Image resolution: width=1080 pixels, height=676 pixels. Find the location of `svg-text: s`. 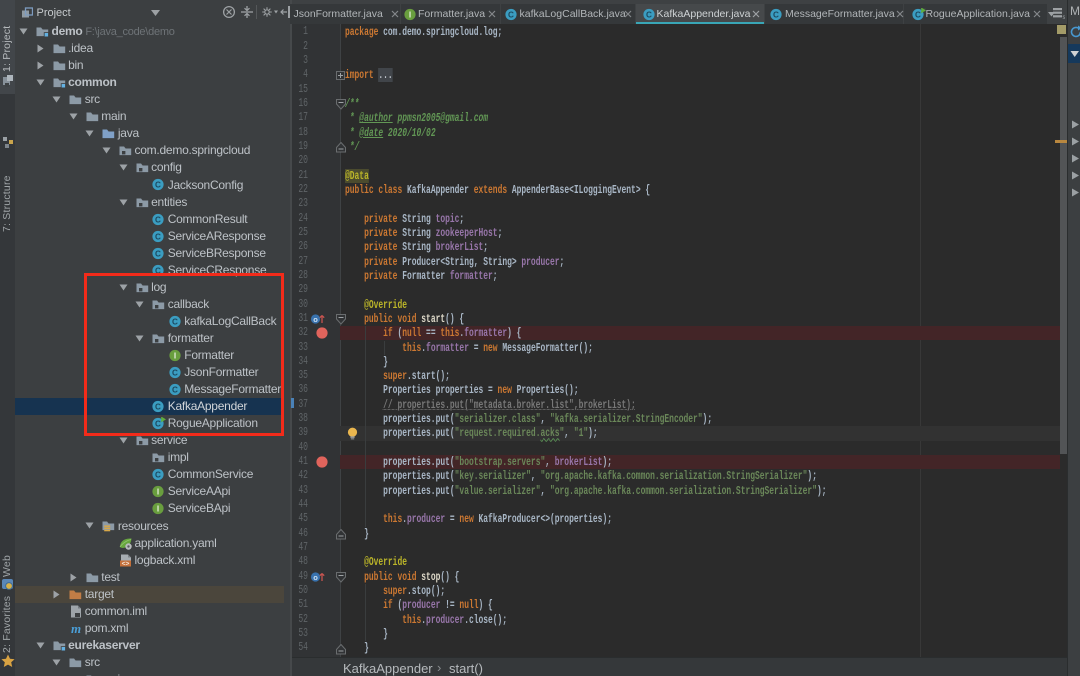

svg-text: s is located at coordinates (1064, 17).